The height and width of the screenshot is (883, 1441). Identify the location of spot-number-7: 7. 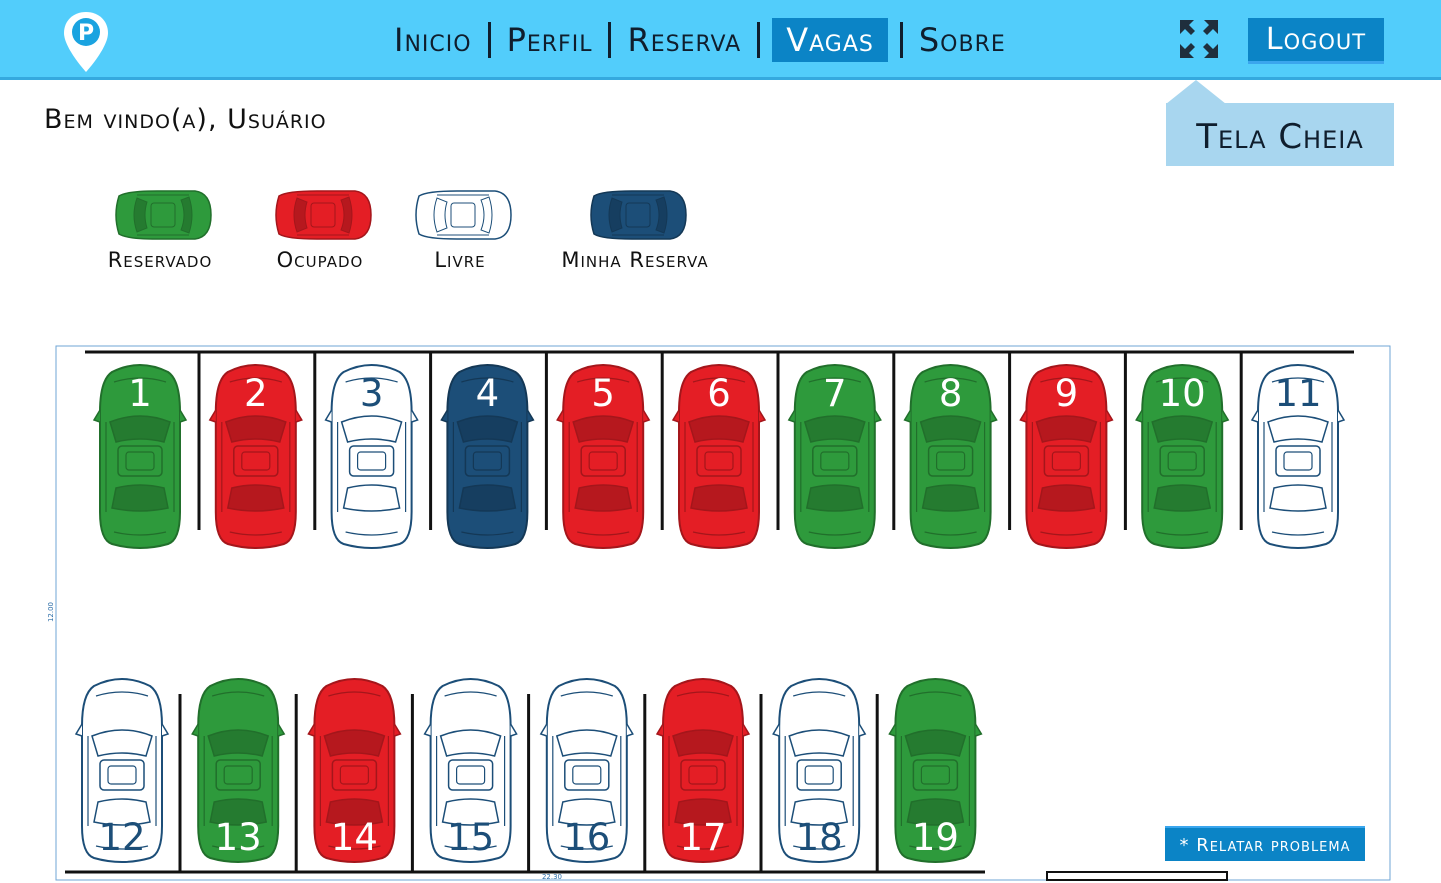
(835, 393).